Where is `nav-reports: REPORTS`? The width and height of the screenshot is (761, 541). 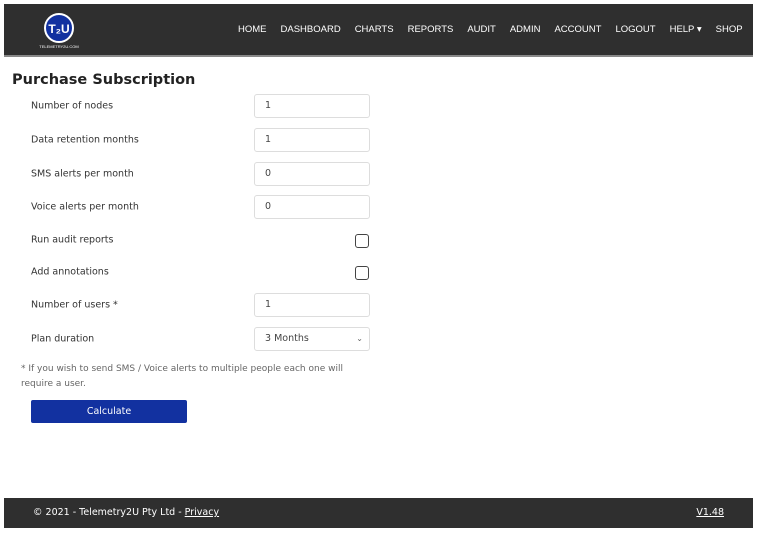
nav-reports: REPORTS is located at coordinates (431, 29).